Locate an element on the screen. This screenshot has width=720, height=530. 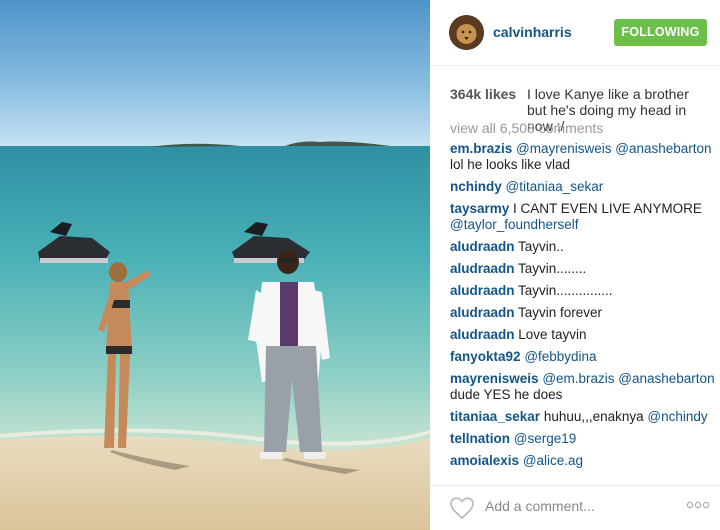
lion-avatar is located at coordinates (466, 32).